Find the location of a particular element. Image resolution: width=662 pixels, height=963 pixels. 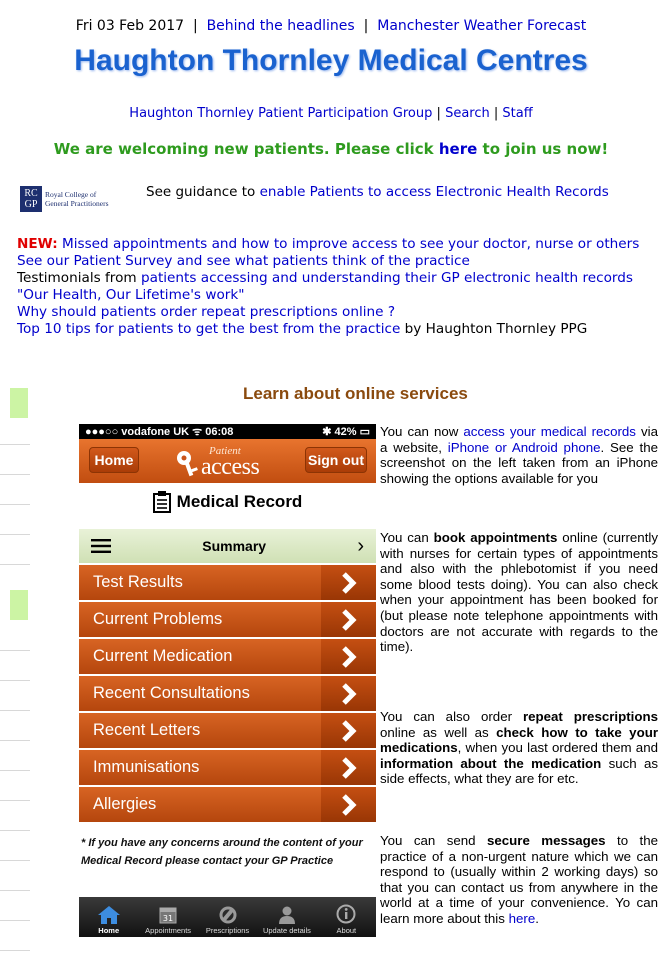

battery-text: ✱ 42% ▭ is located at coordinates (346, 432).